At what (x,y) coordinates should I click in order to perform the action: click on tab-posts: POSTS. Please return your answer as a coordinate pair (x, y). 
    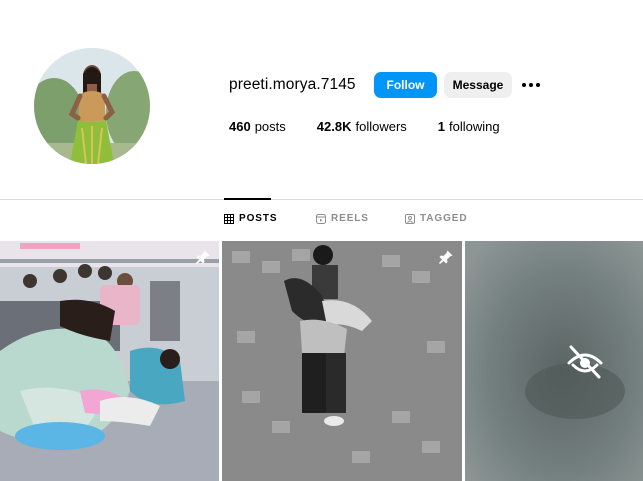
    Looking at the image, I should click on (250, 218).